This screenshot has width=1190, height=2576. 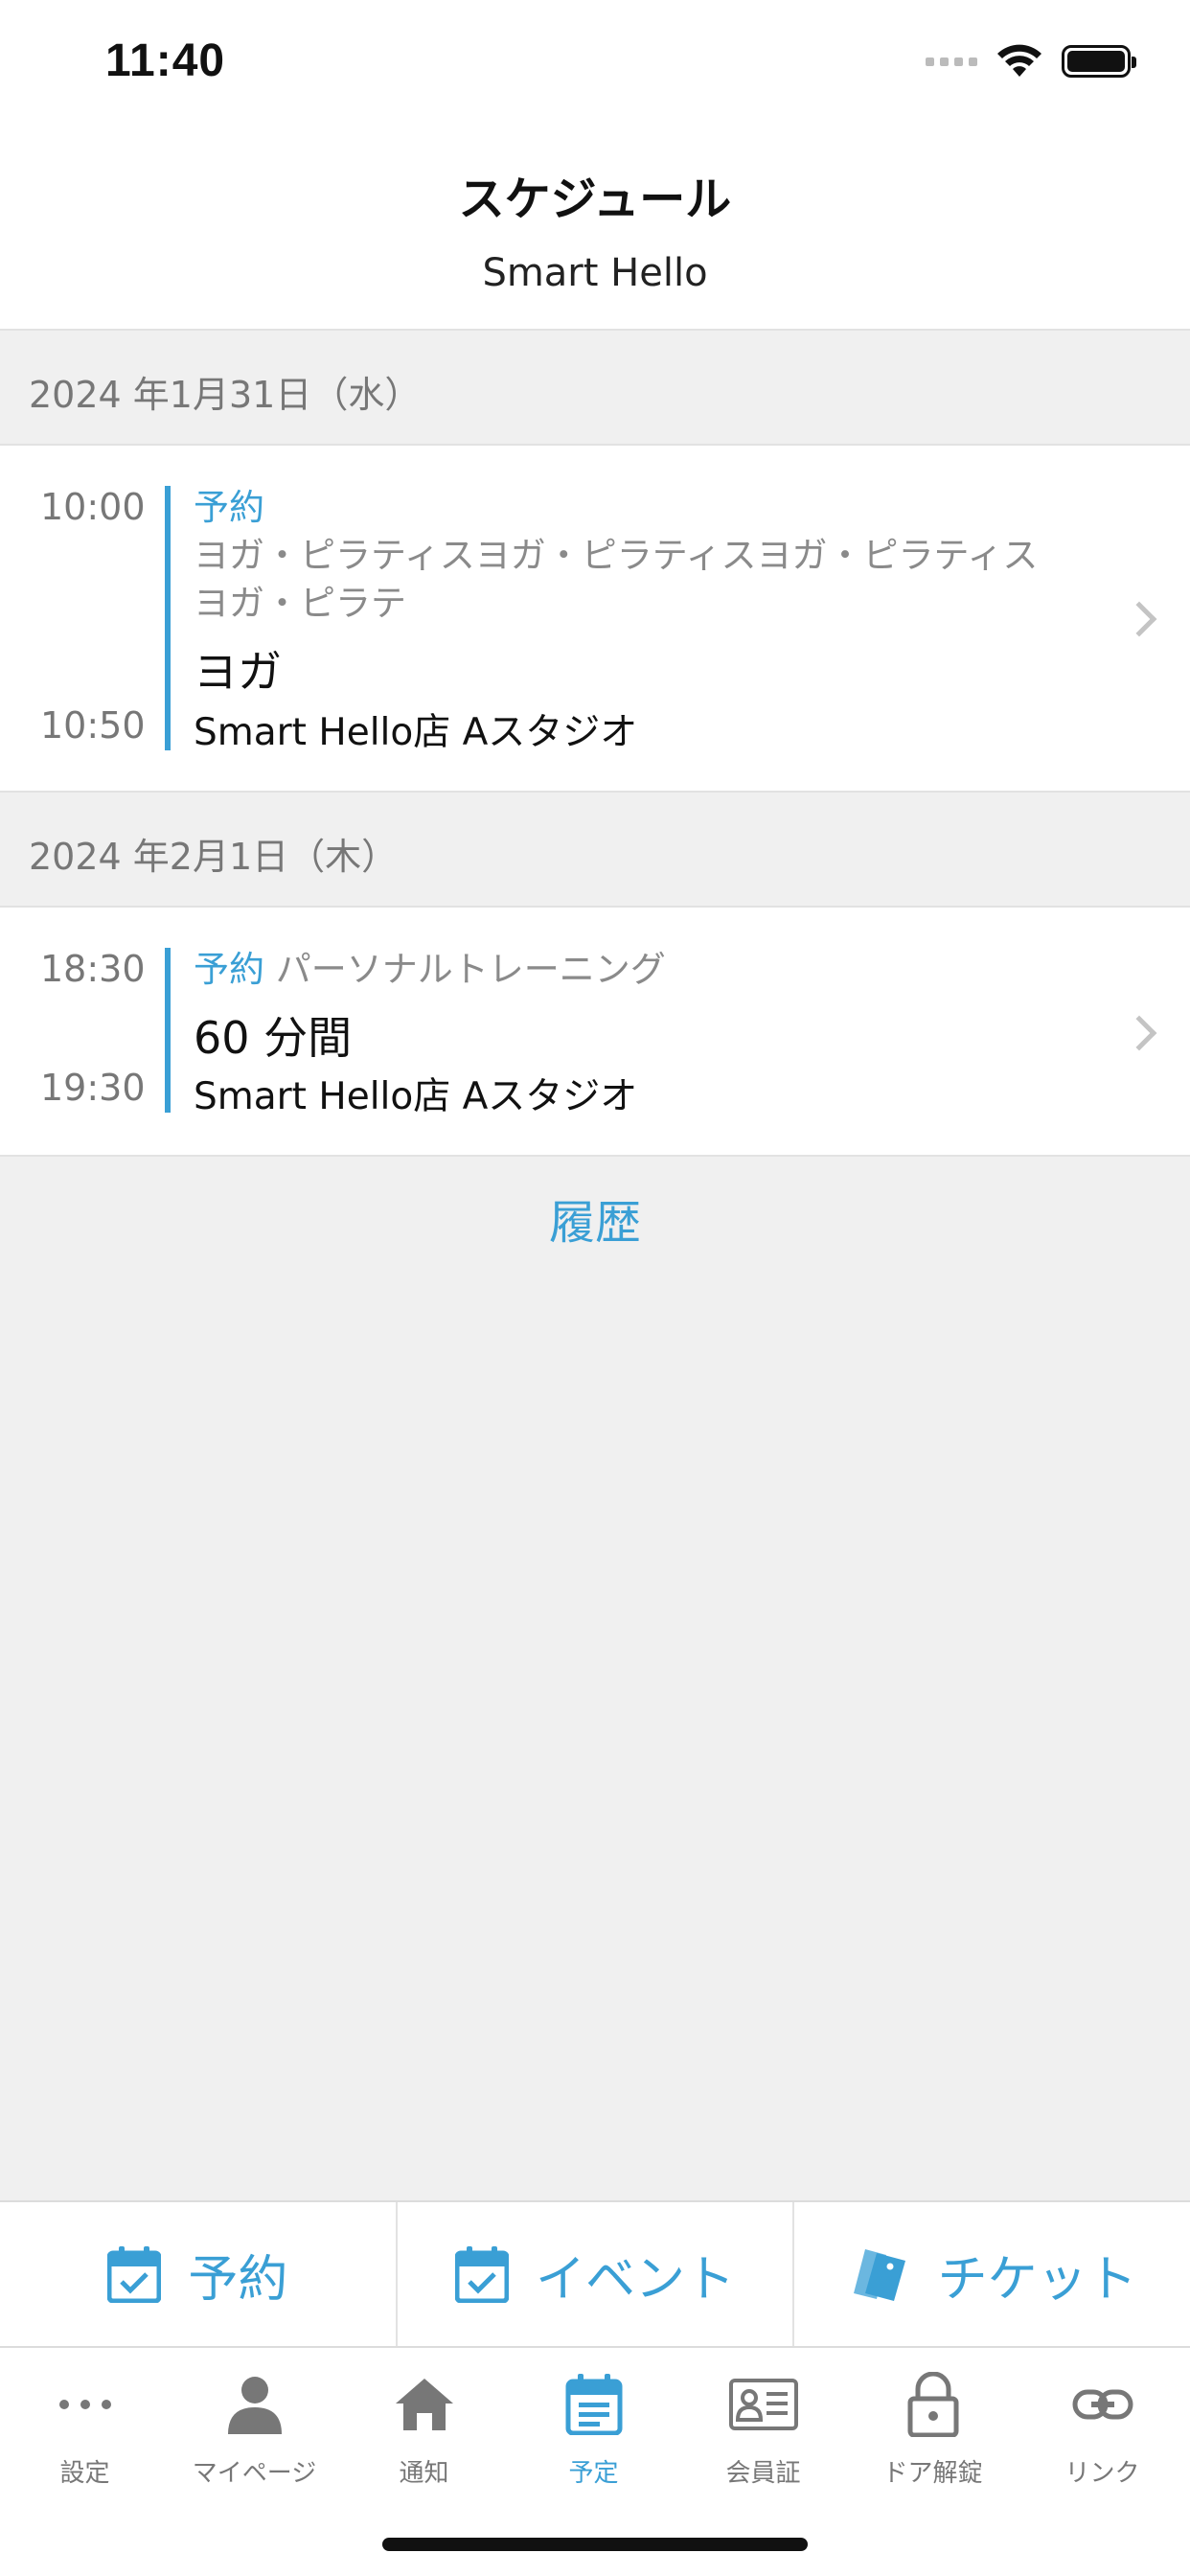 What do you see at coordinates (594, 2404) in the screenshot?
I see `schedule-icon` at bounding box center [594, 2404].